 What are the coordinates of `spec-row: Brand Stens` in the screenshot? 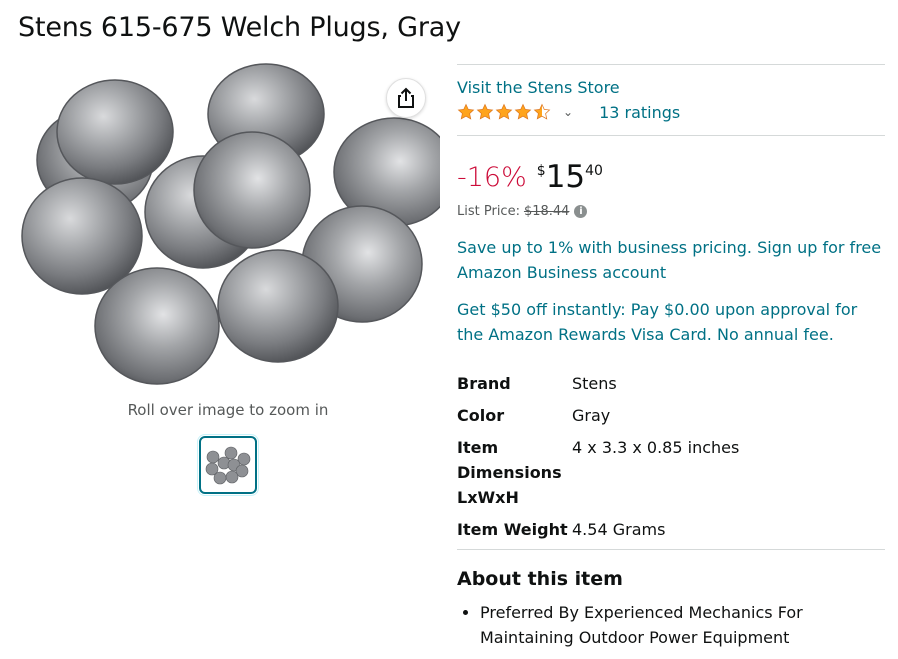 It's located at (598, 387).